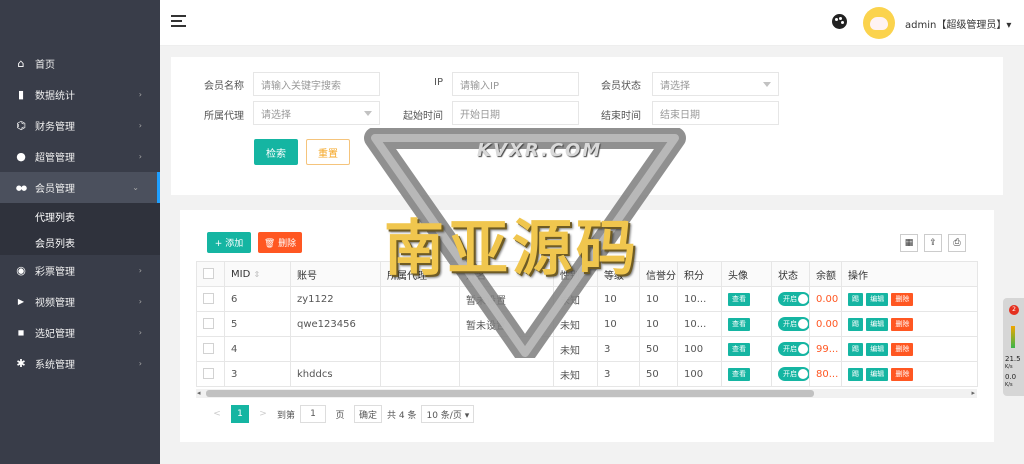 Image resolution: width=1024 pixels, height=464 pixels. Describe the element at coordinates (715, 84) in the screenshot. I see `member-status-select: 请选择` at that location.